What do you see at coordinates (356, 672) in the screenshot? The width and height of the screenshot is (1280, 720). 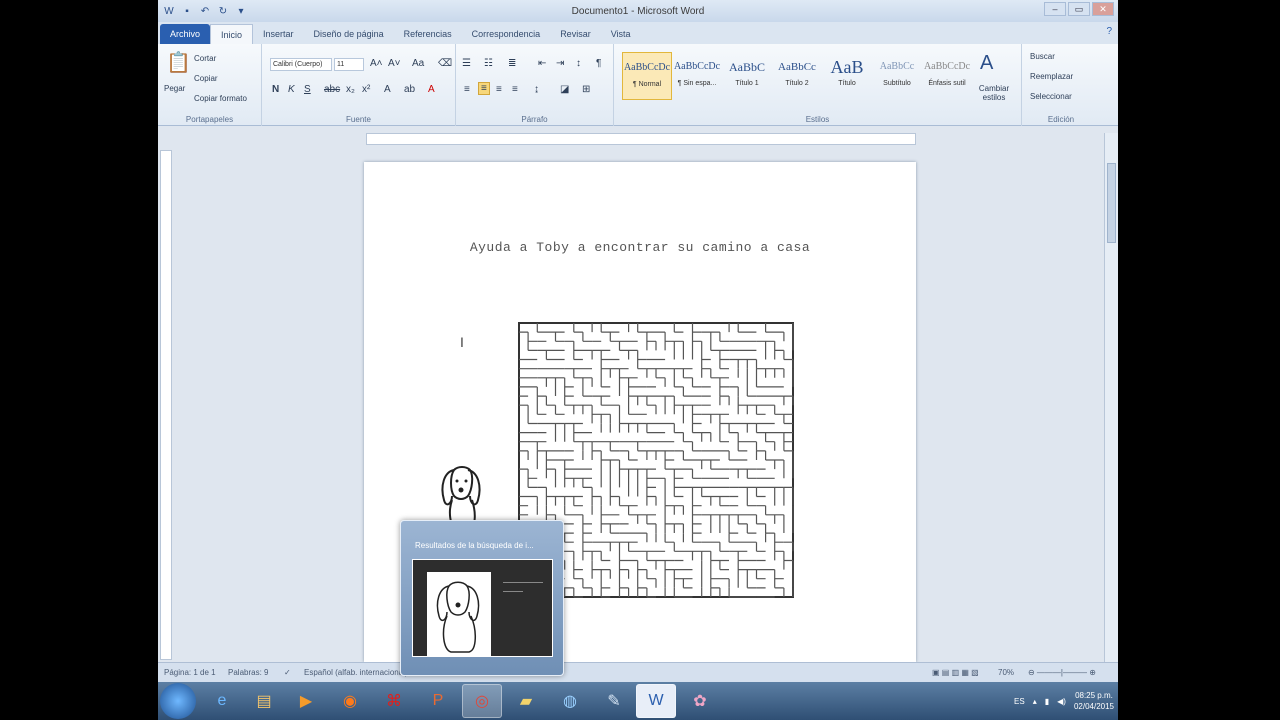 I see `language-status: Español (alfab. internacional)` at bounding box center [356, 672].